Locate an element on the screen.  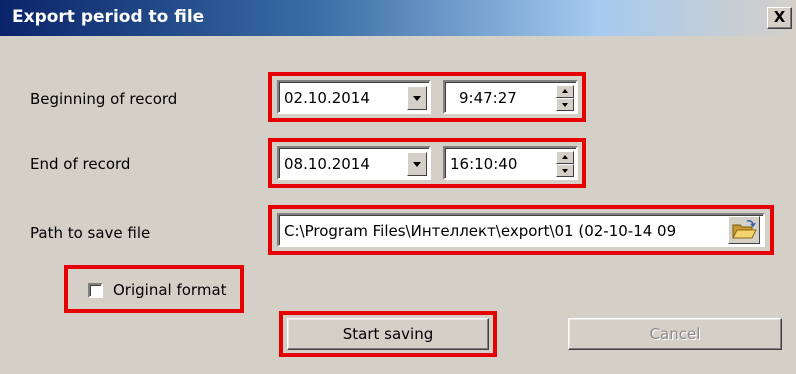
cancel-button: Cancel is located at coordinates (675, 334).